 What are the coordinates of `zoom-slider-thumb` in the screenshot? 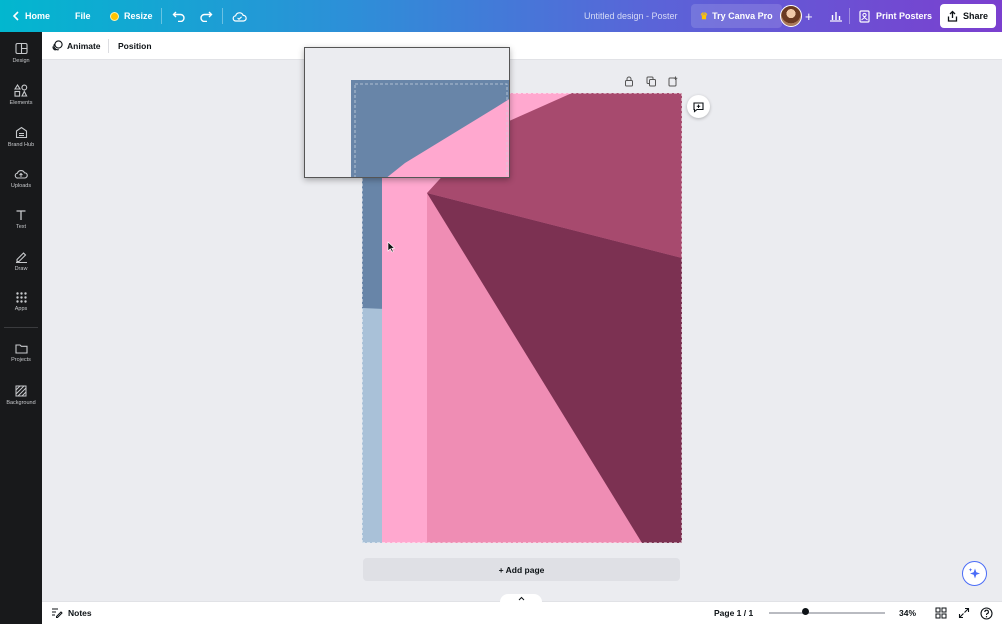 It's located at (805, 611).